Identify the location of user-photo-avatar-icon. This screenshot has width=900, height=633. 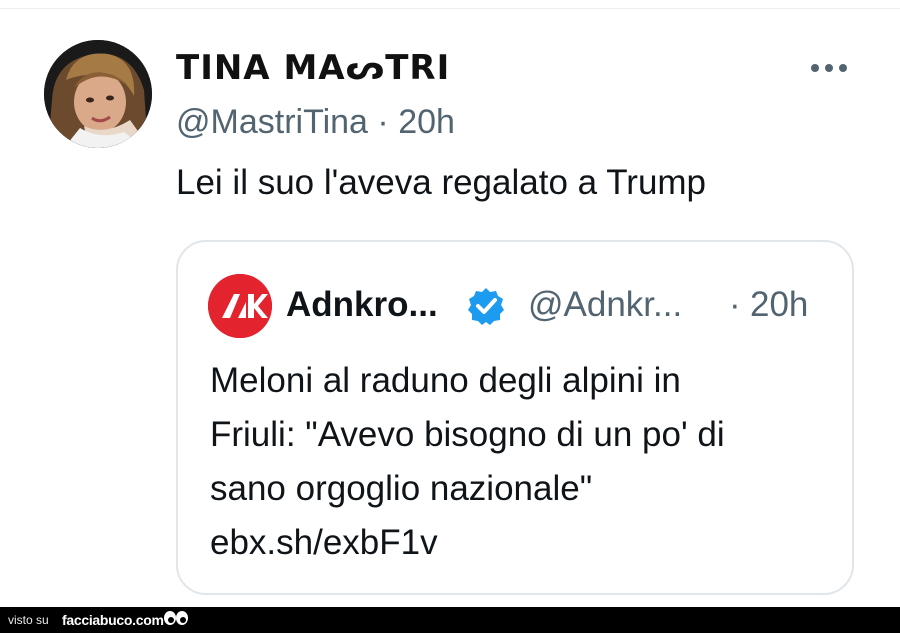
(98, 94).